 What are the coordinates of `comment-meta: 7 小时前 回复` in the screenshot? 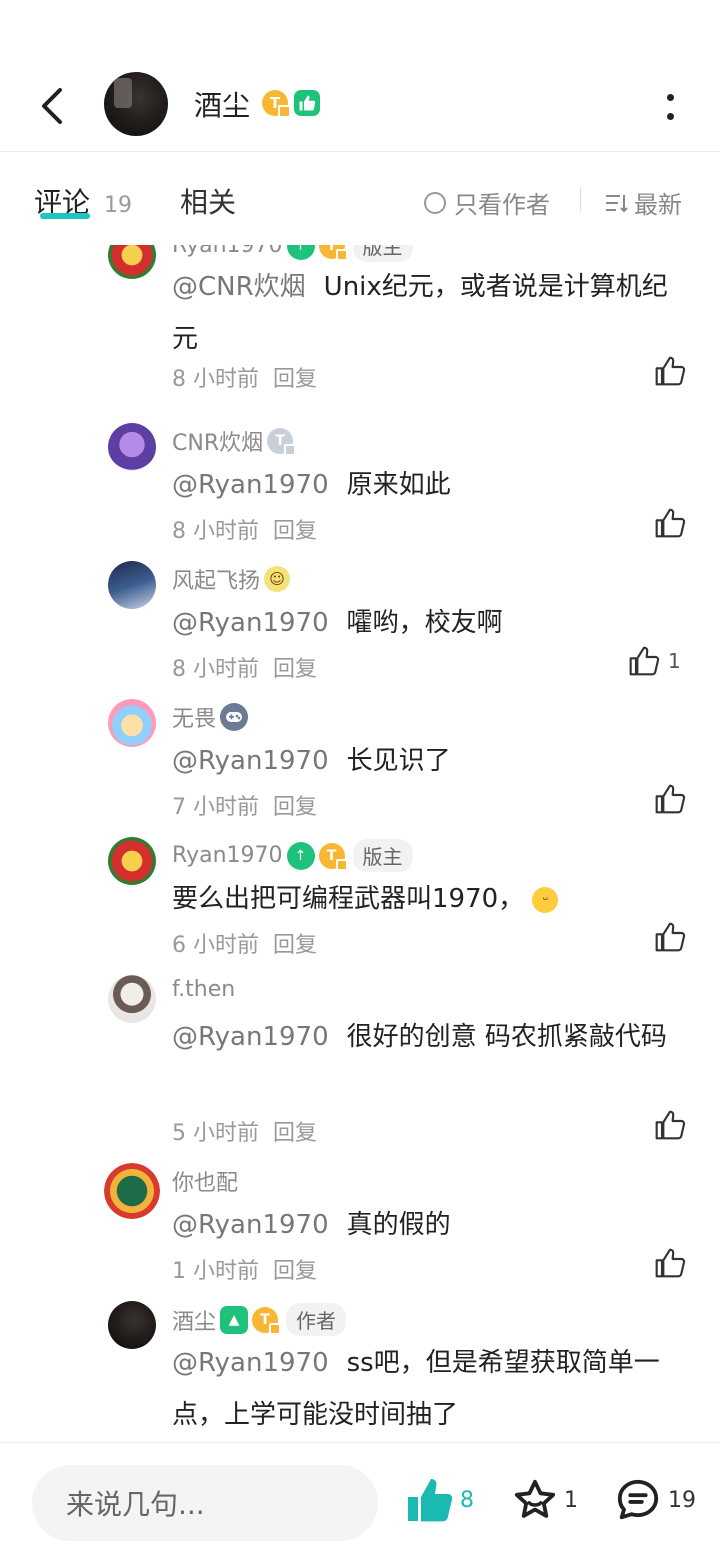 It's located at (244, 805).